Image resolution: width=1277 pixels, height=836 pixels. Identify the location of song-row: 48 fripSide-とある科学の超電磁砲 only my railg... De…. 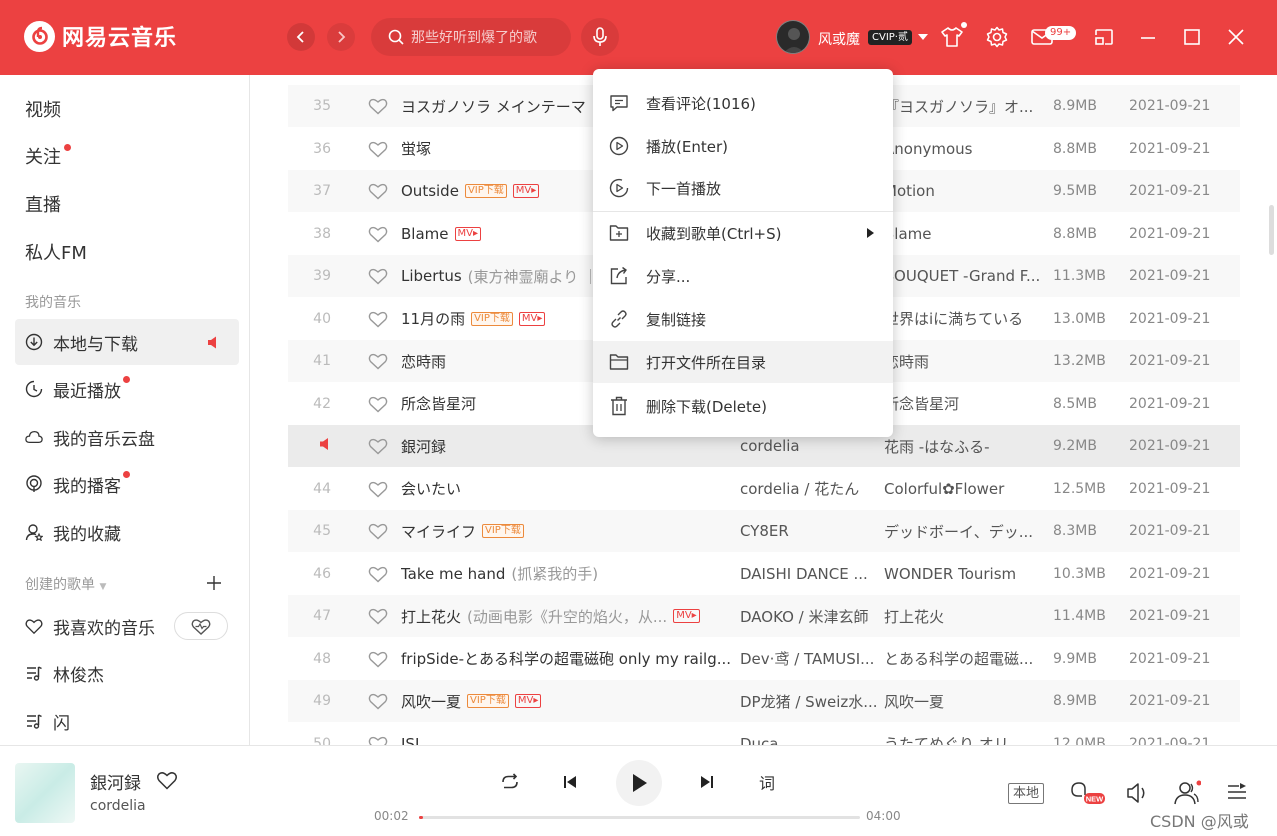
(764, 659).